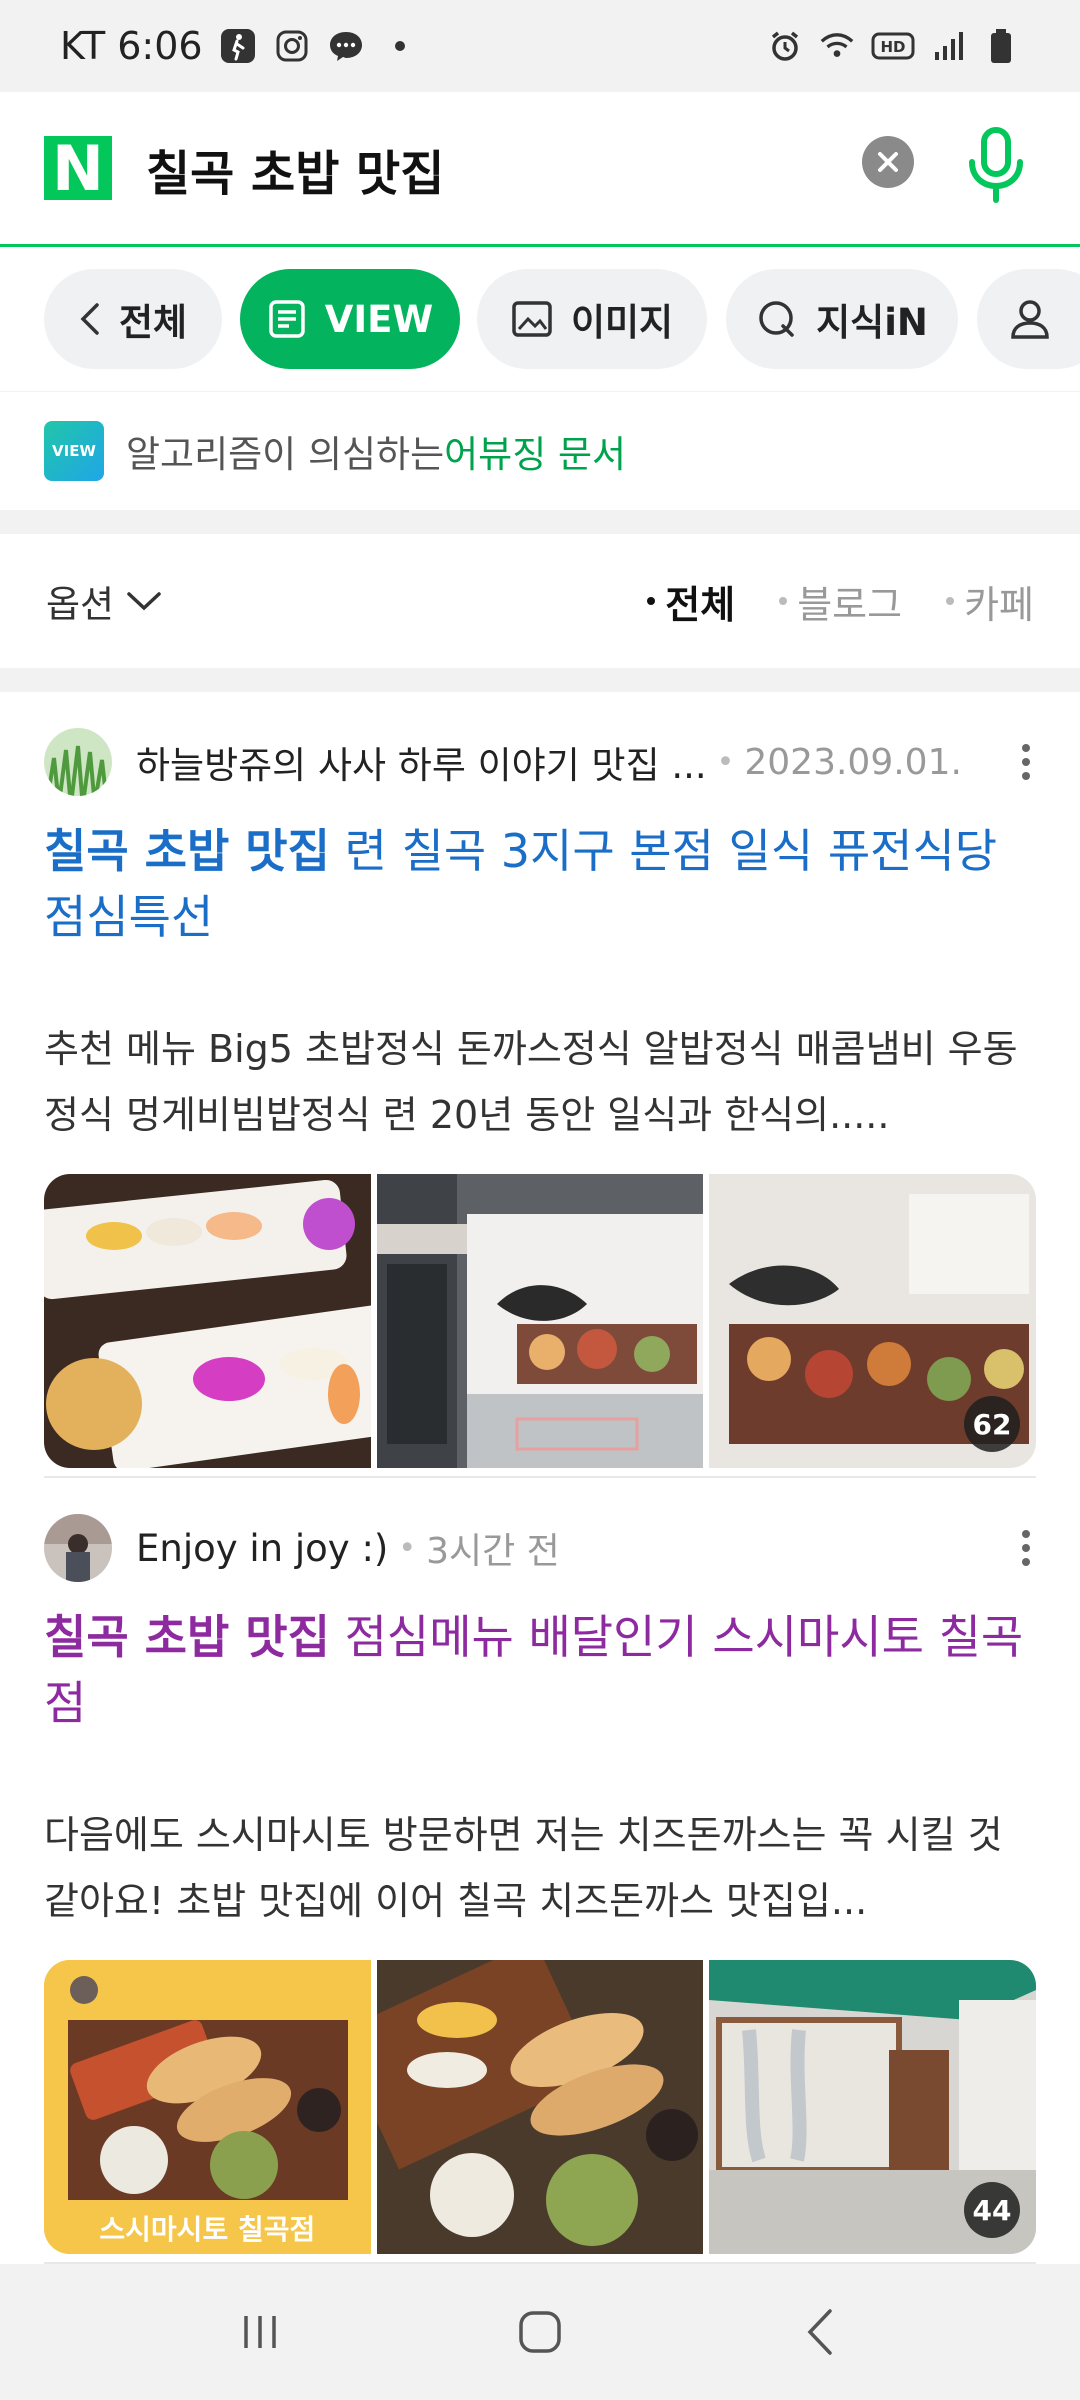  I want to click on tab-view: VIEW, so click(350, 319).